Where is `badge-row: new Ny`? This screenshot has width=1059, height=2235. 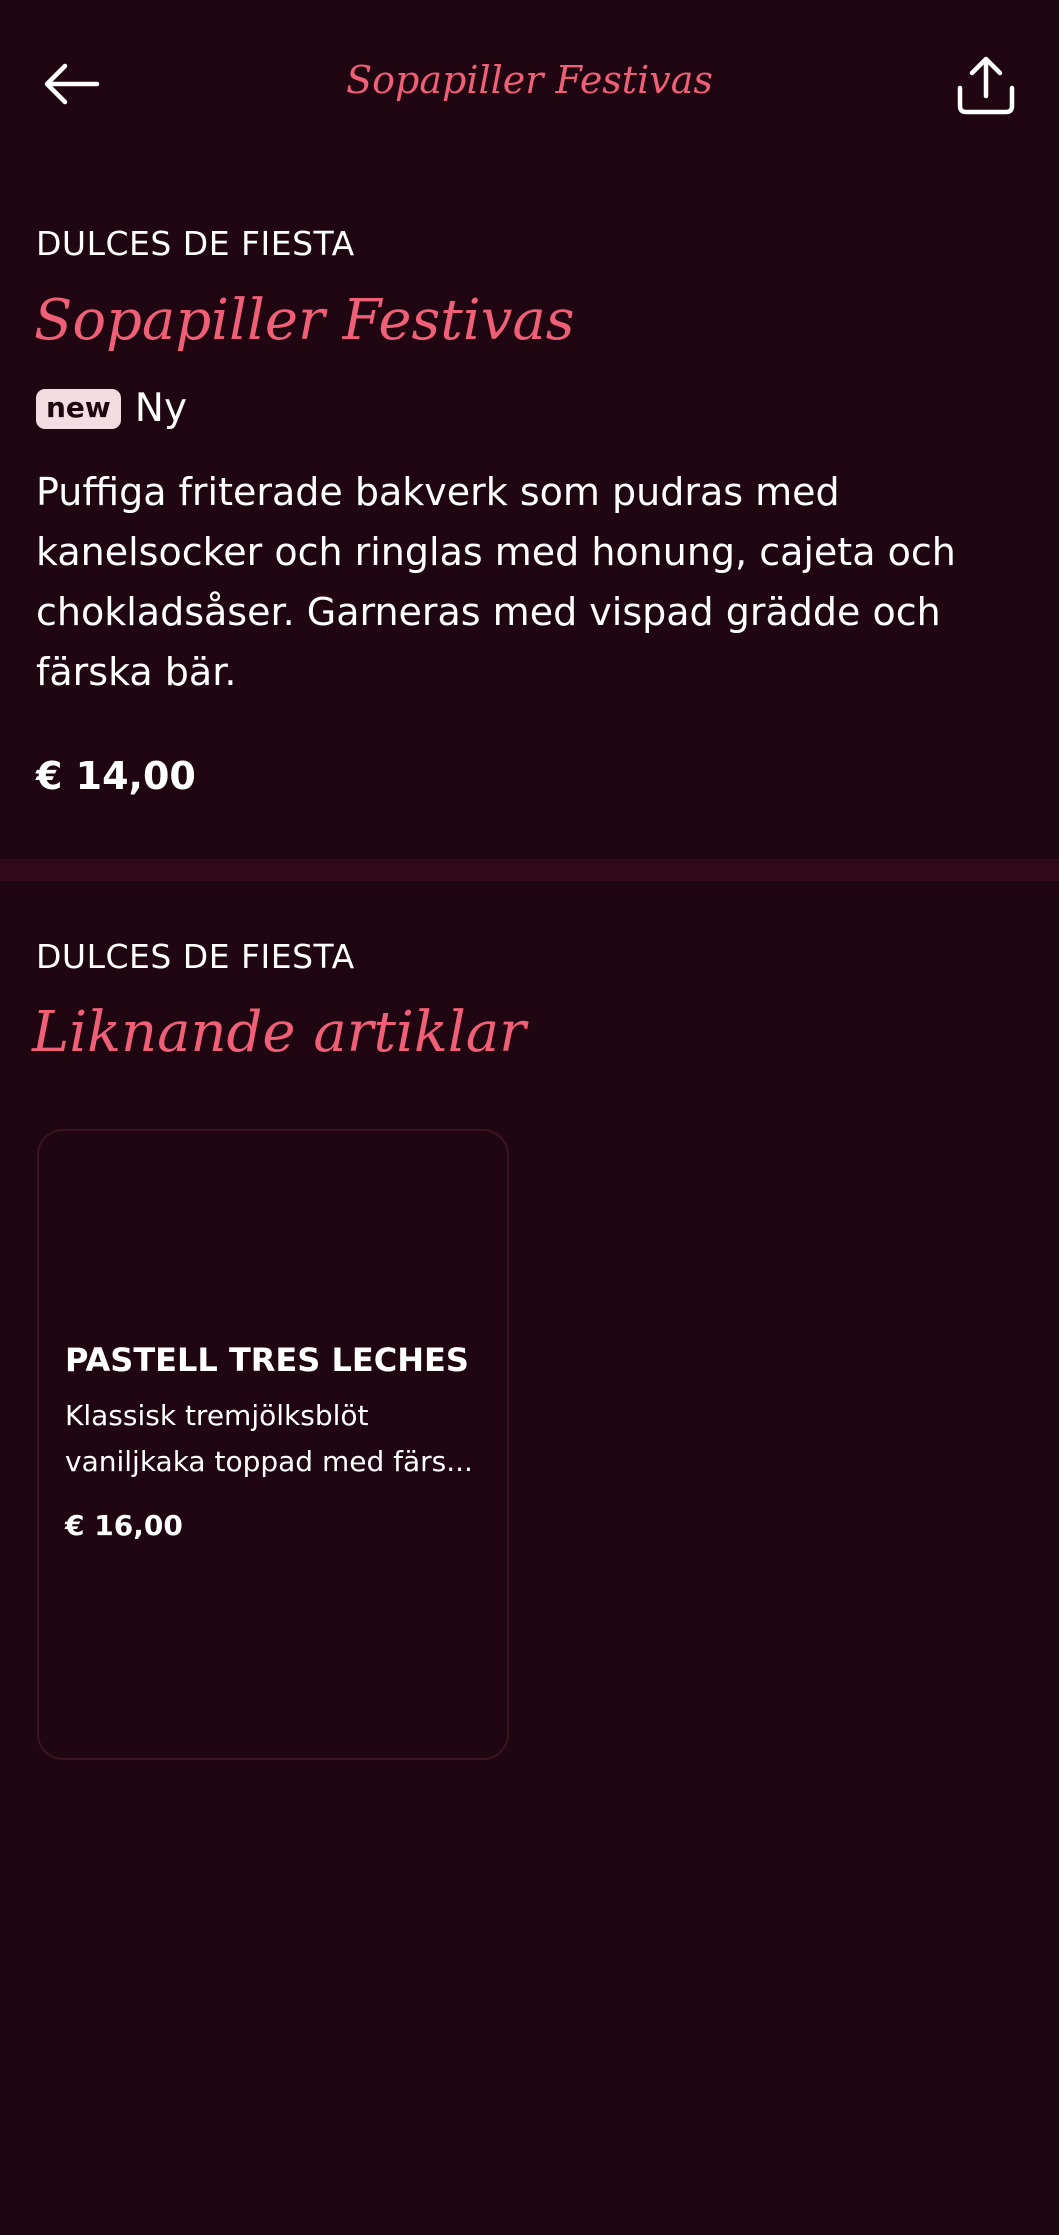 badge-row: new Ny is located at coordinates (111, 408).